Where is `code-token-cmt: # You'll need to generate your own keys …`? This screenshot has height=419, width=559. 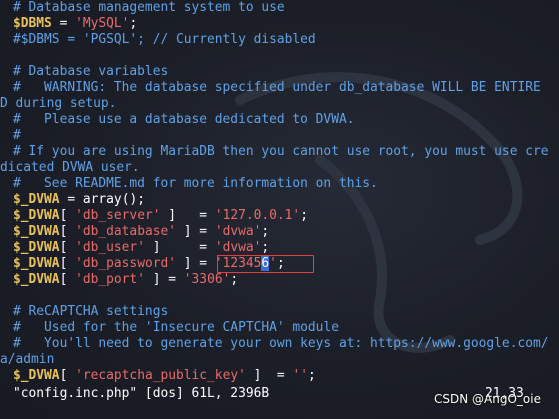
code-token-cmt: # You'll need to generate your own keys … is located at coordinates (281, 343).